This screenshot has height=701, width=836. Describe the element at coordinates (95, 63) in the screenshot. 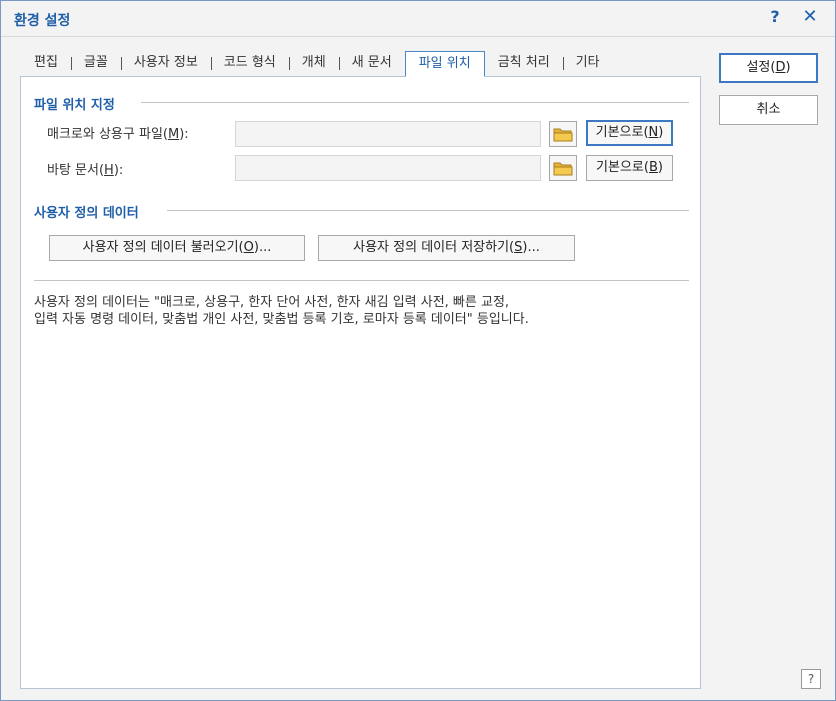

I see `tab-font: 글꼴` at that location.